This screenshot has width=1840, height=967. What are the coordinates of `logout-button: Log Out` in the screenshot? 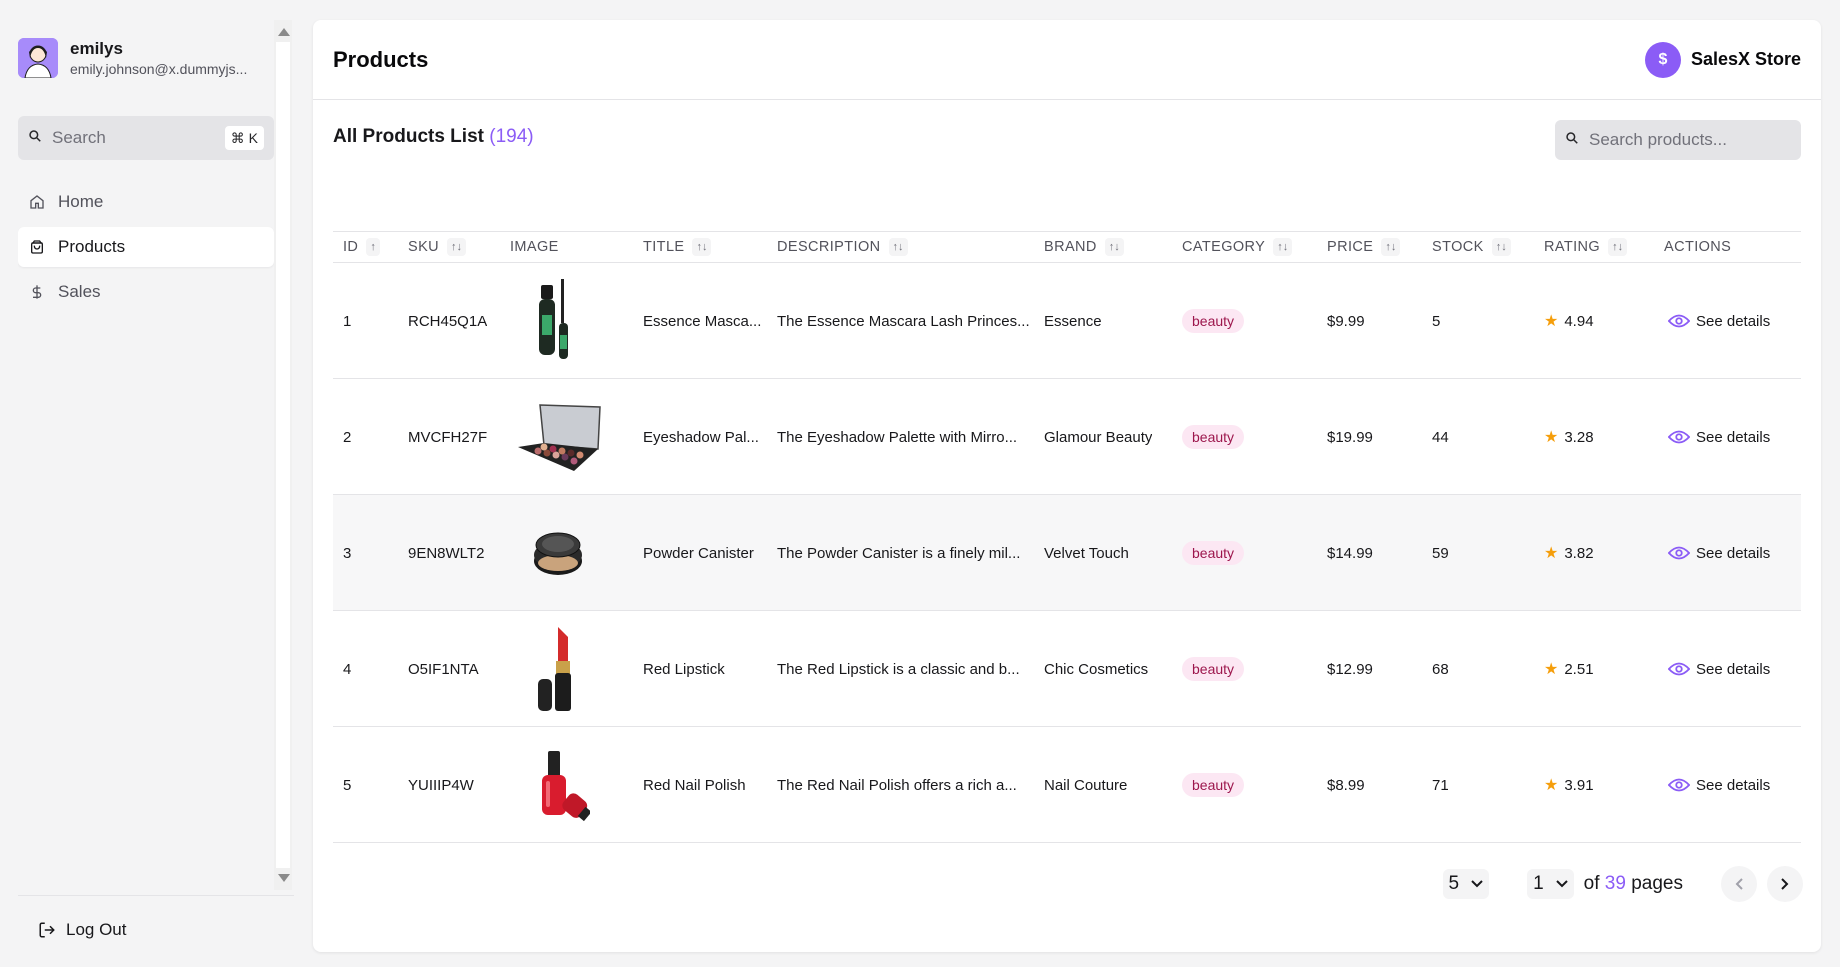 It's located at (82, 930).